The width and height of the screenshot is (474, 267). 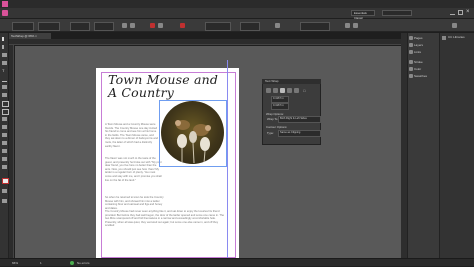 I want to click on width-field, so click(x=80, y=26).